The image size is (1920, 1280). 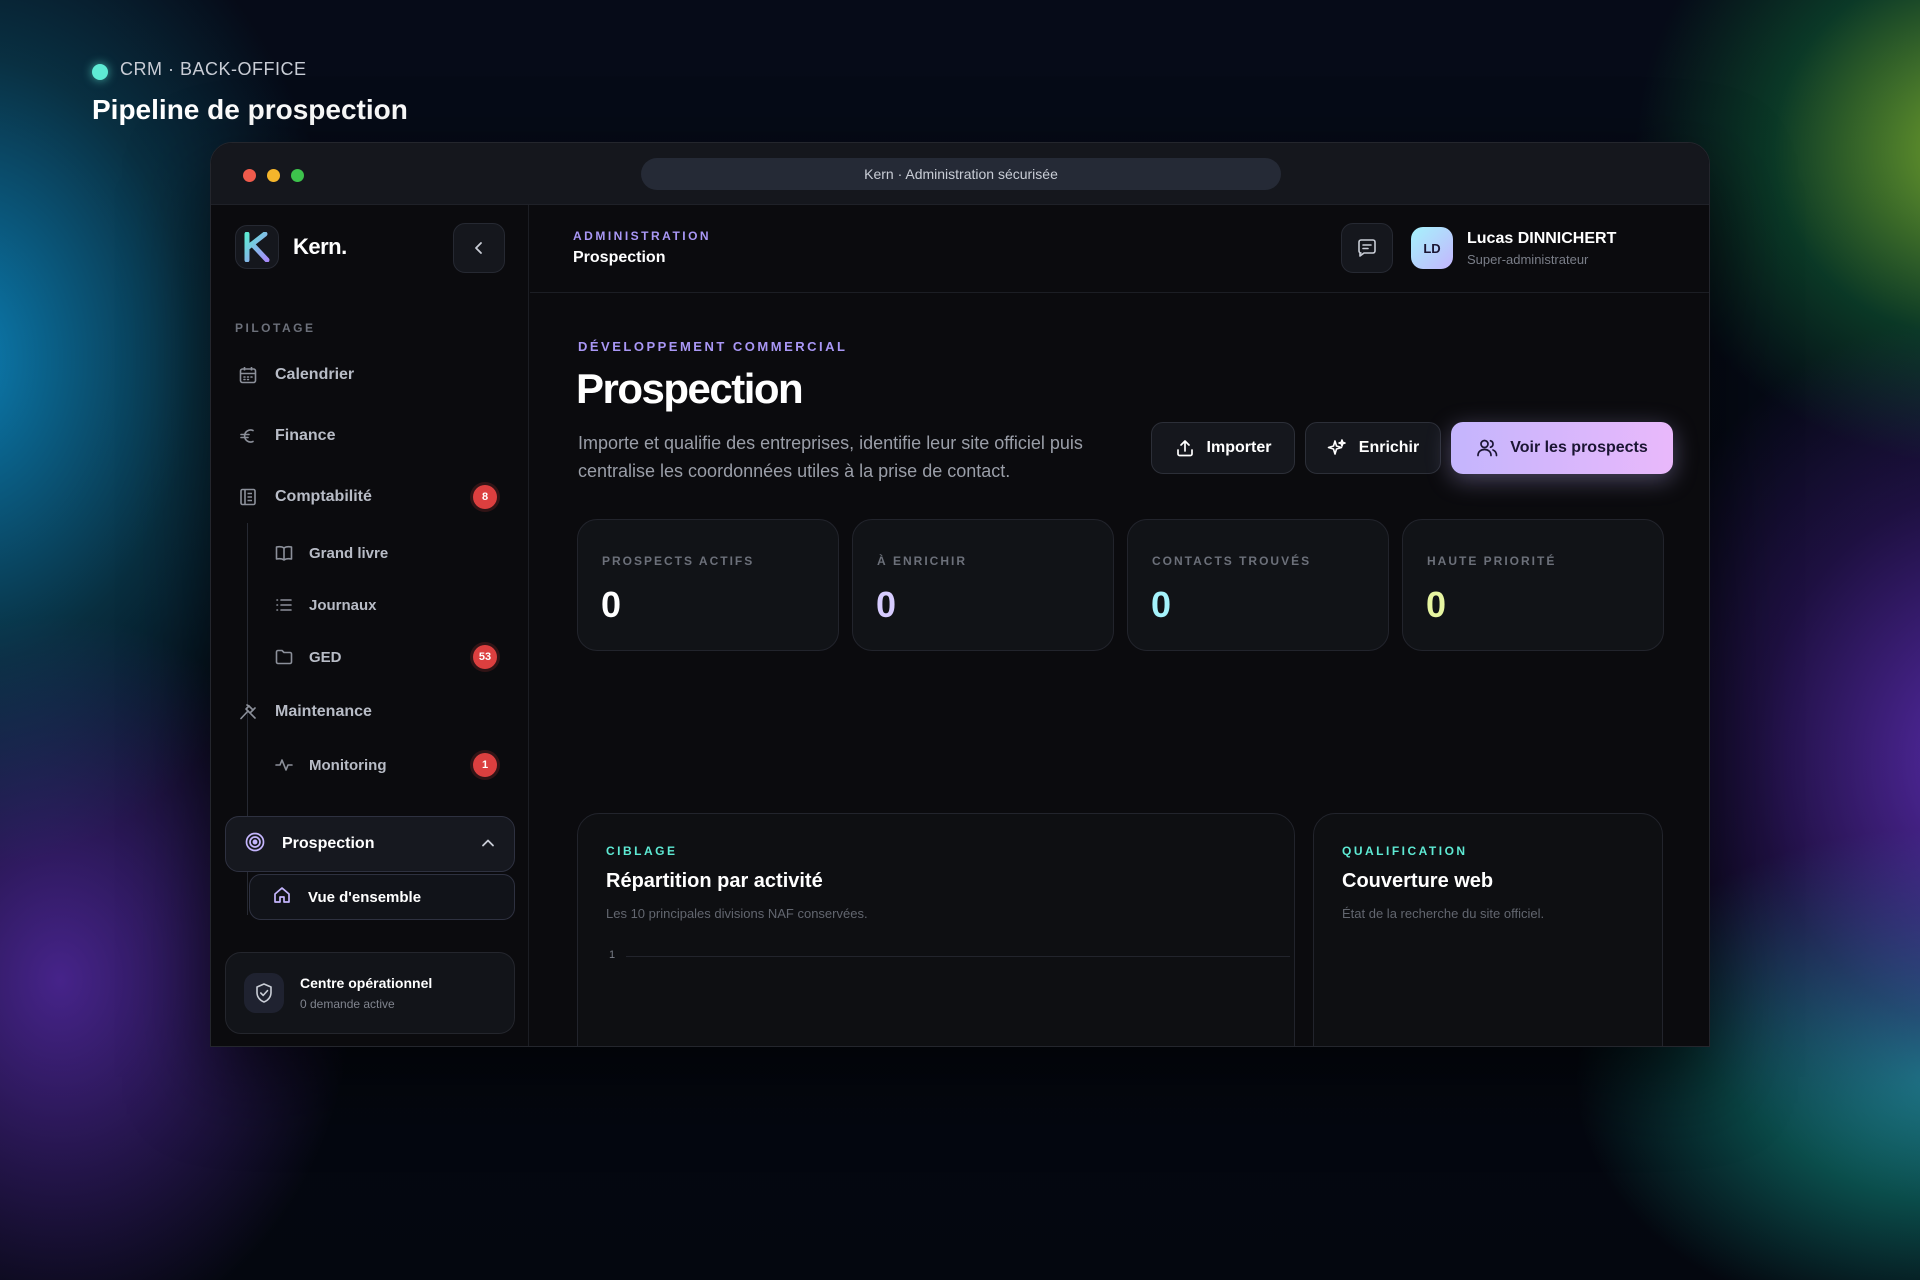 What do you see at coordinates (713, 346) in the screenshot?
I see `section-kicker: DÉVELOPPEMENT COMMERCIAL` at bounding box center [713, 346].